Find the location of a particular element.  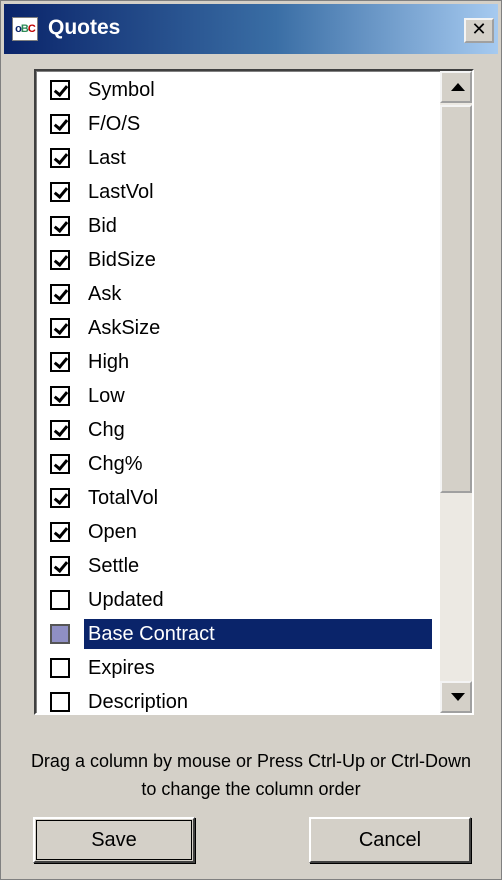

column-item: TotalVol is located at coordinates (237, 499).